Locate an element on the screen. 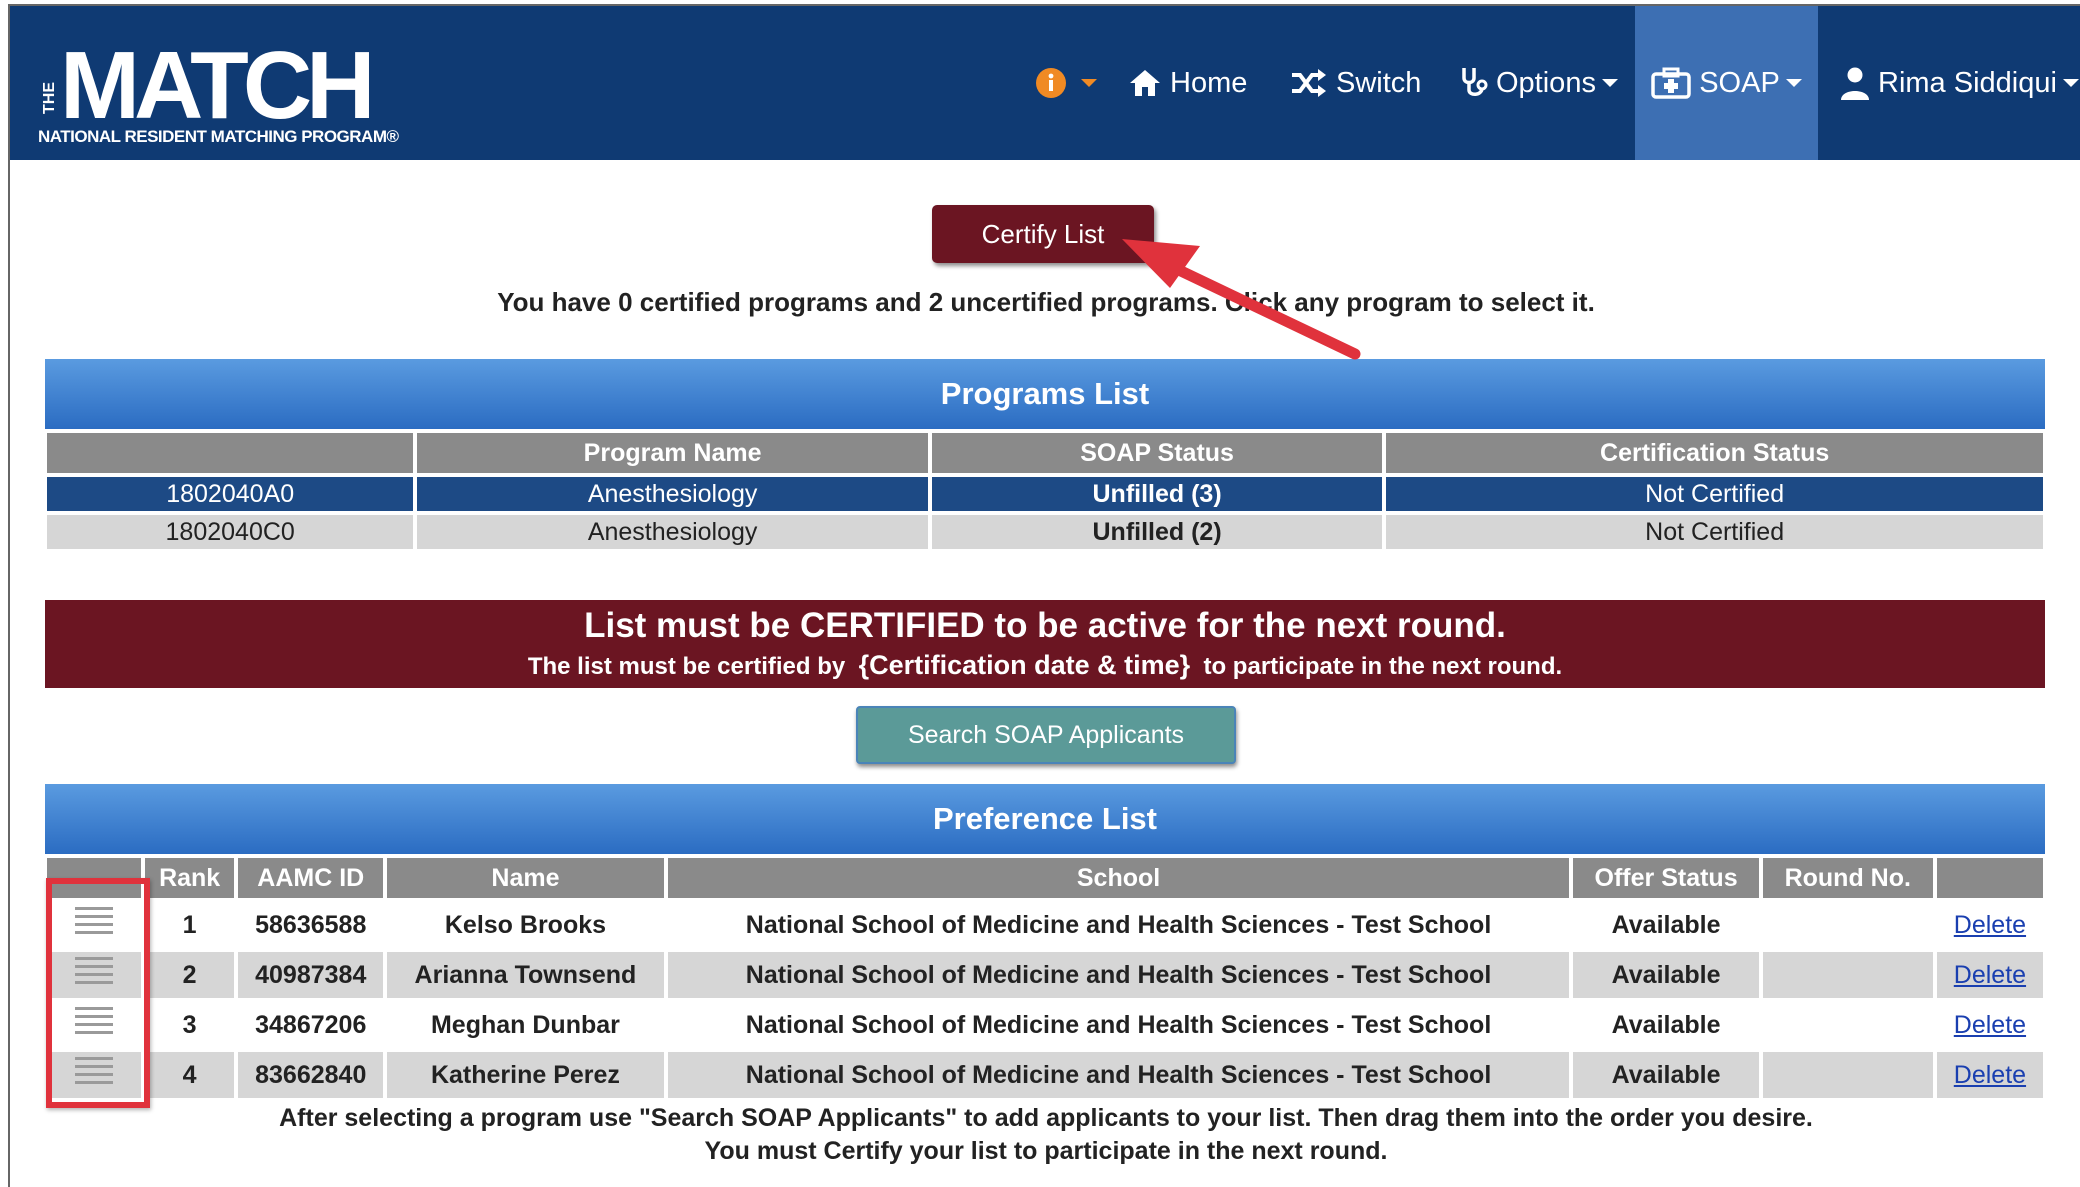  certify-list-button: Certify List is located at coordinates (1043, 234).